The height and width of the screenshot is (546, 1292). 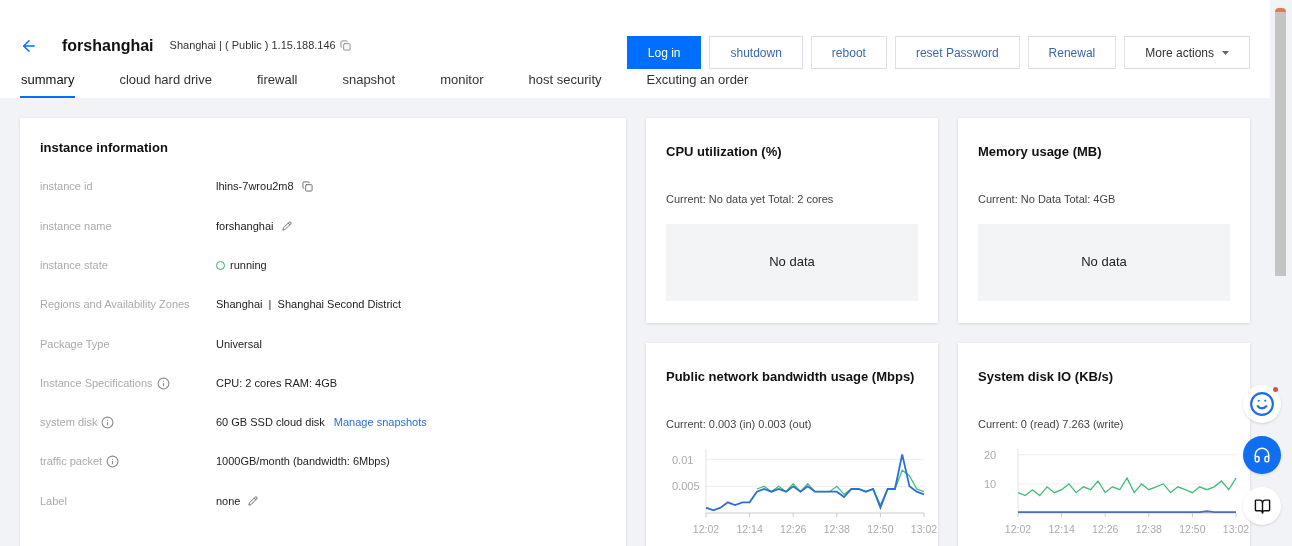 I want to click on current-value: Current: No data yet Total: 2 cores, so click(x=750, y=199).